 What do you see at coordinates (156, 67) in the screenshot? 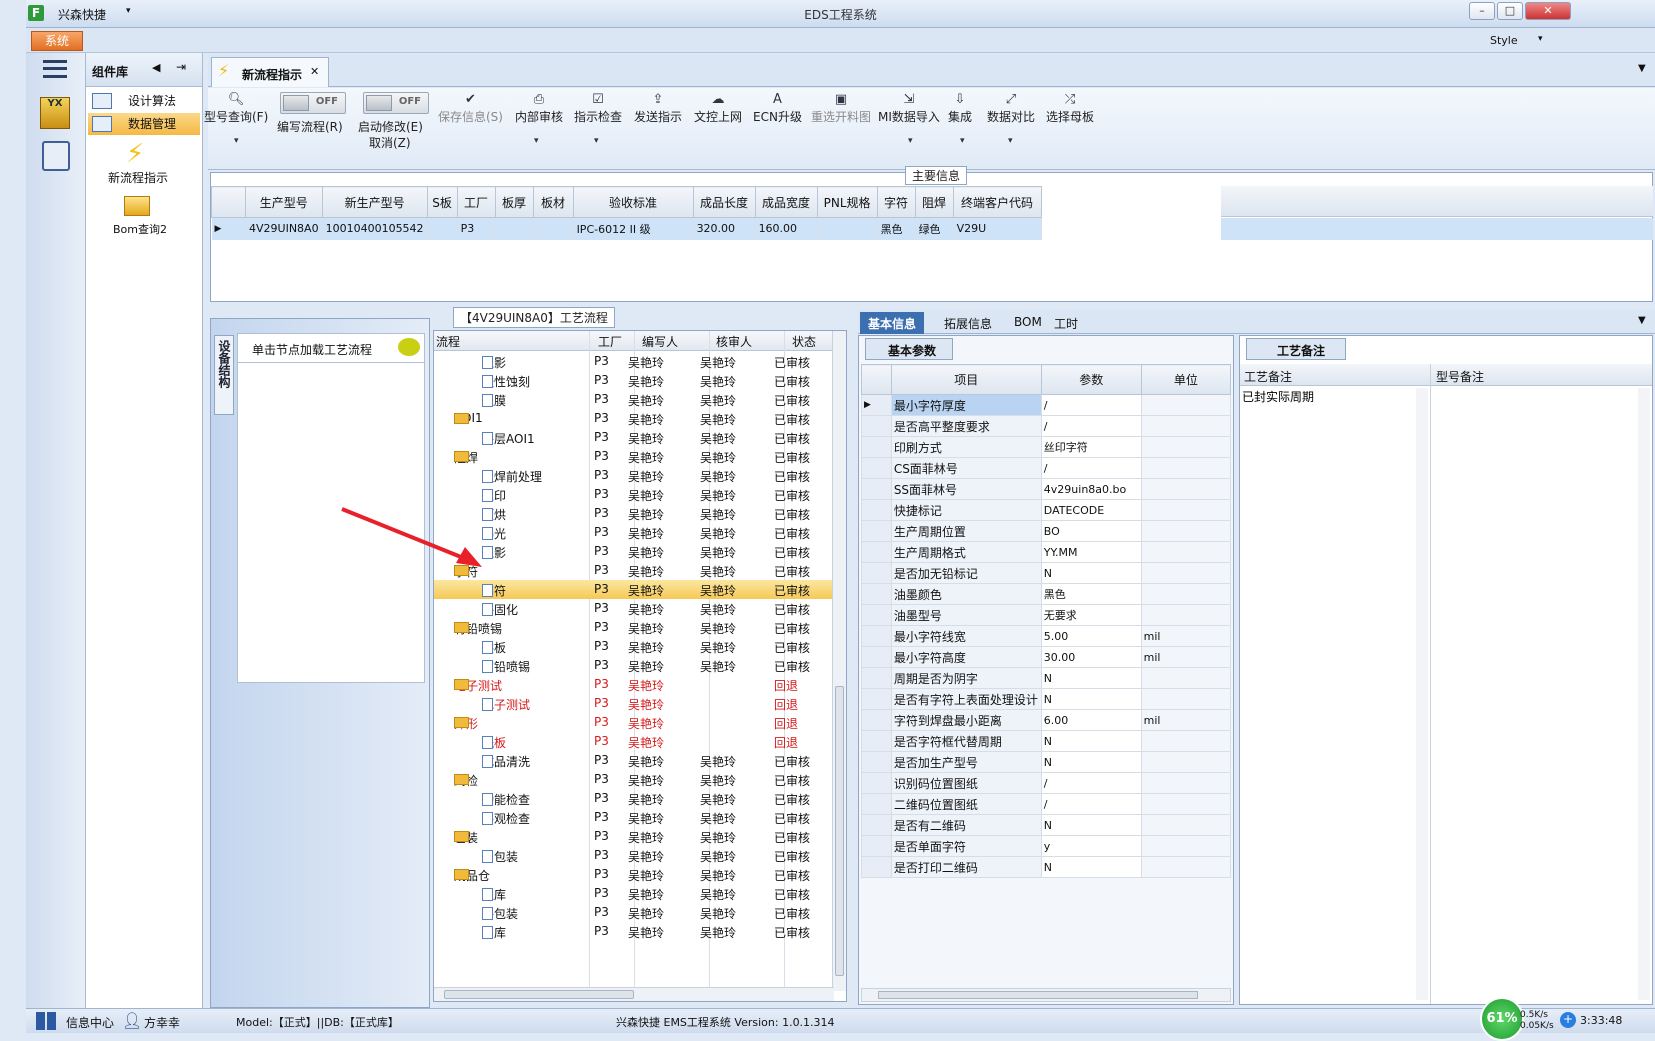
I see `collapse-left-icon: ◀` at bounding box center [156, 67].